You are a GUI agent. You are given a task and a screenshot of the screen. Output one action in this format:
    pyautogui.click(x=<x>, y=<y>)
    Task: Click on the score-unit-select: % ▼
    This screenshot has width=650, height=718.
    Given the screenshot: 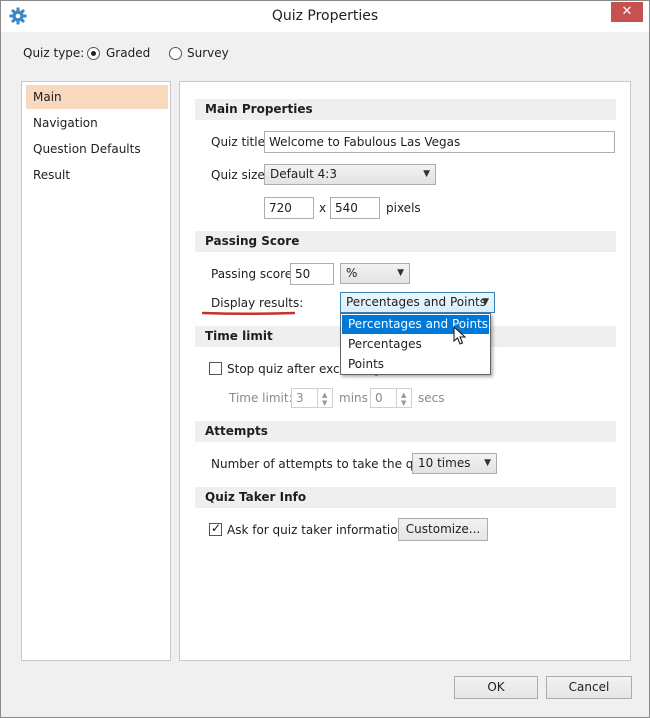 What is the action you would take?
    pyautogui.click(x=375, y=273)
    